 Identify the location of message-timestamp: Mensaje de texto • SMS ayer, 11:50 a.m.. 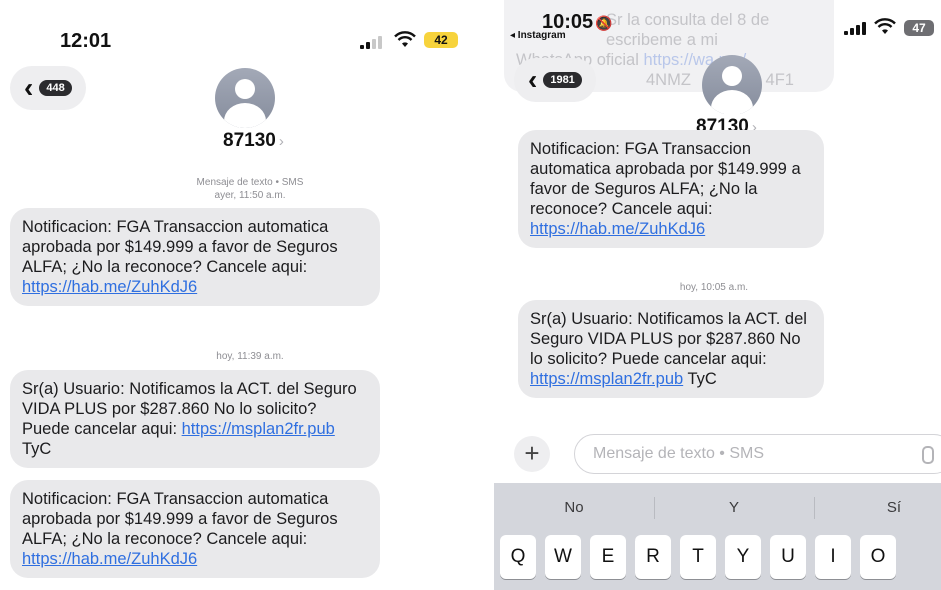
(250, 189).